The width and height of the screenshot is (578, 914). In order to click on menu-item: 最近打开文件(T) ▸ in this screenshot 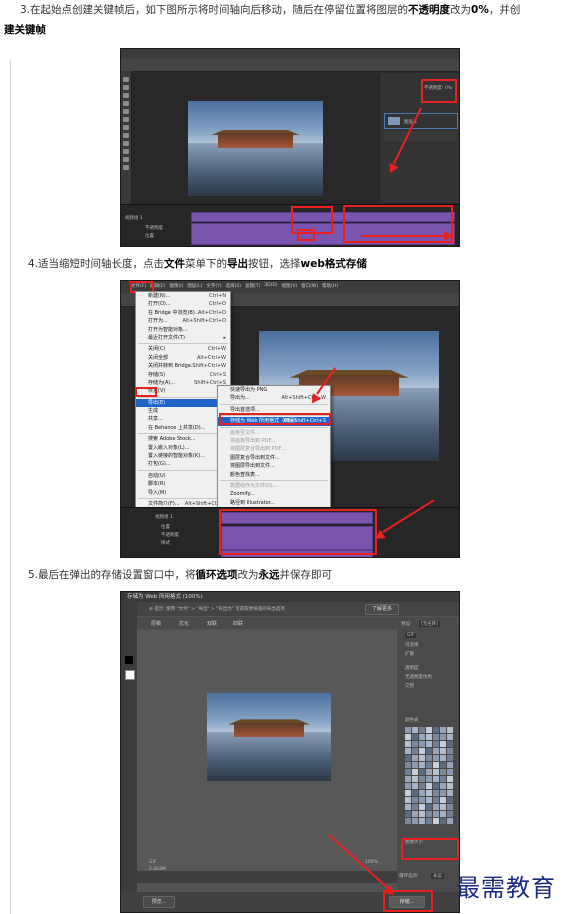, I will do `click(183, 338)`.